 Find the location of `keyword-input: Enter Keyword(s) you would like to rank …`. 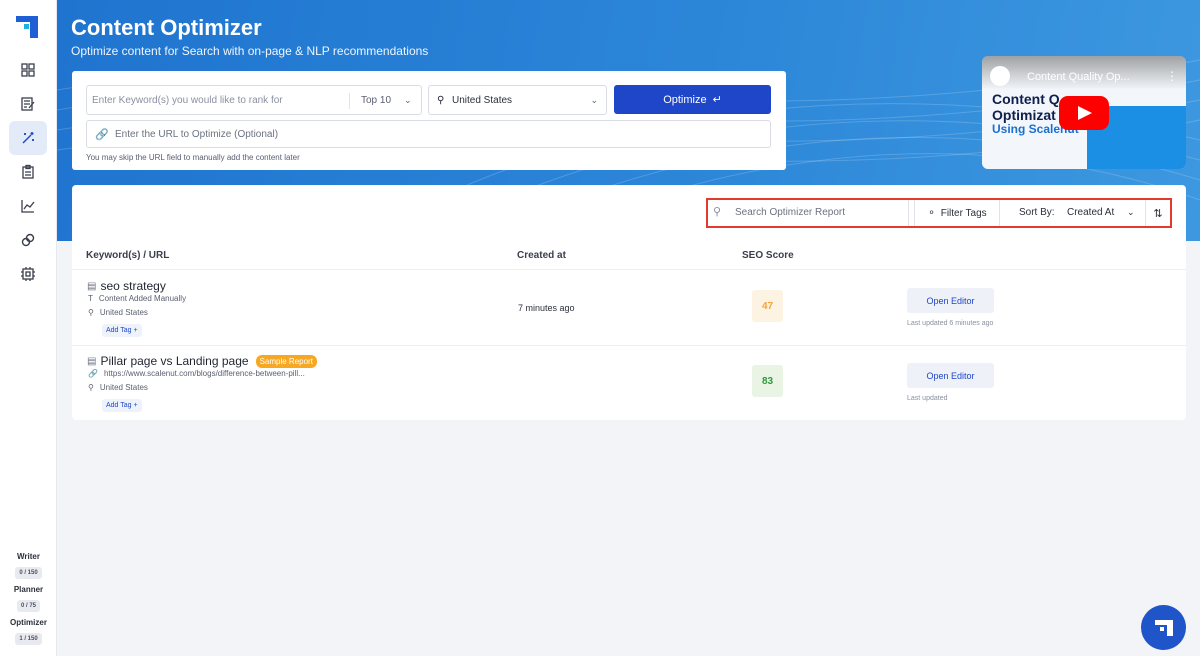

keyword-input: Enter Keyword(s) you would like to rank … is located at coordinates (254, 100).